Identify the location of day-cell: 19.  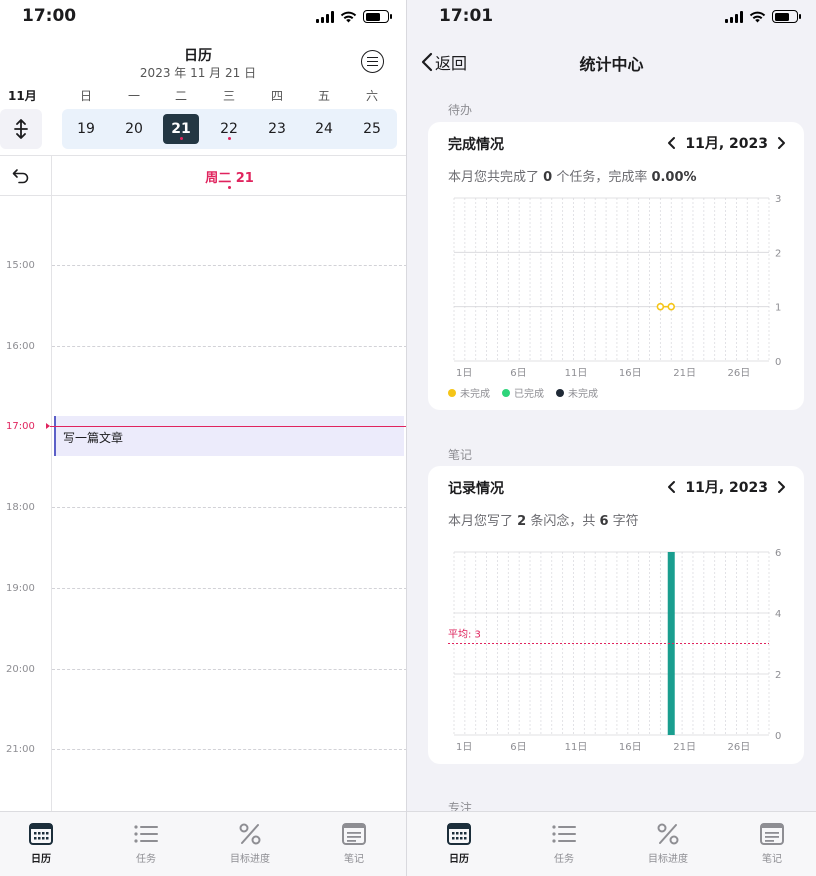
(86, 129).